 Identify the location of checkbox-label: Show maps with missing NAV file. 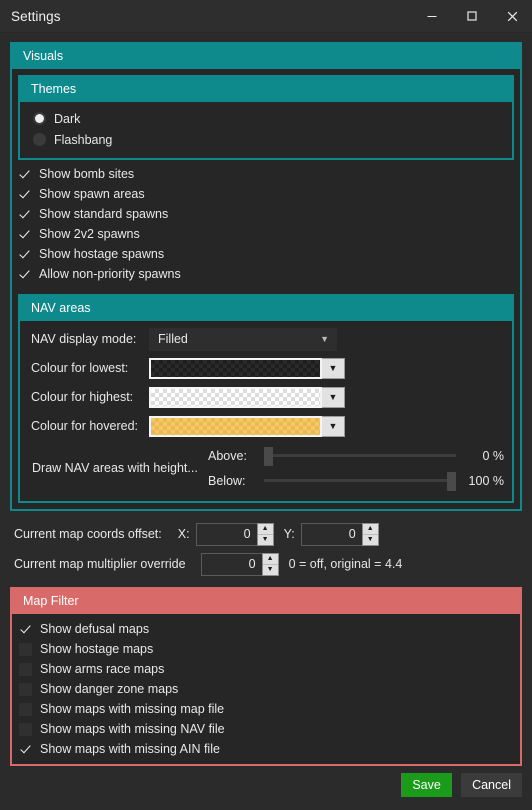
(132, 729).